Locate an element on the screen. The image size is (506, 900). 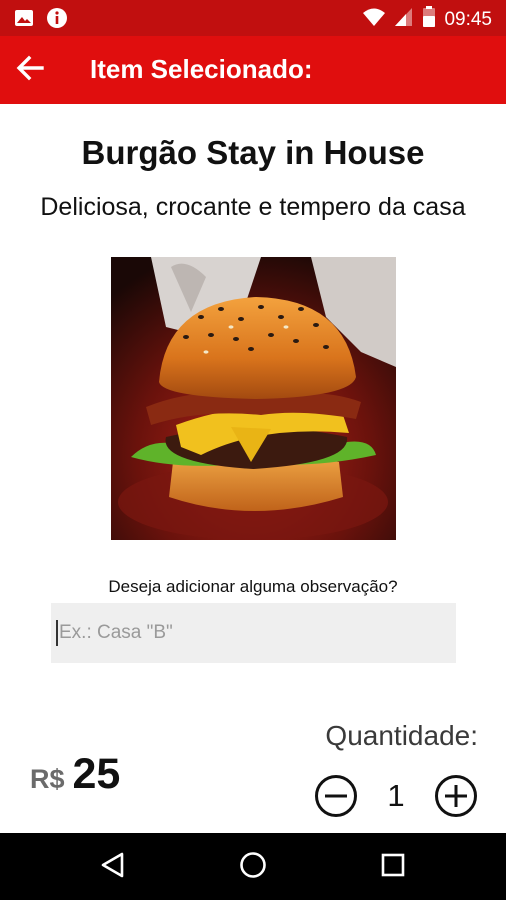
app-bar: Item Selecionado: is located at coordinates (253, 70).